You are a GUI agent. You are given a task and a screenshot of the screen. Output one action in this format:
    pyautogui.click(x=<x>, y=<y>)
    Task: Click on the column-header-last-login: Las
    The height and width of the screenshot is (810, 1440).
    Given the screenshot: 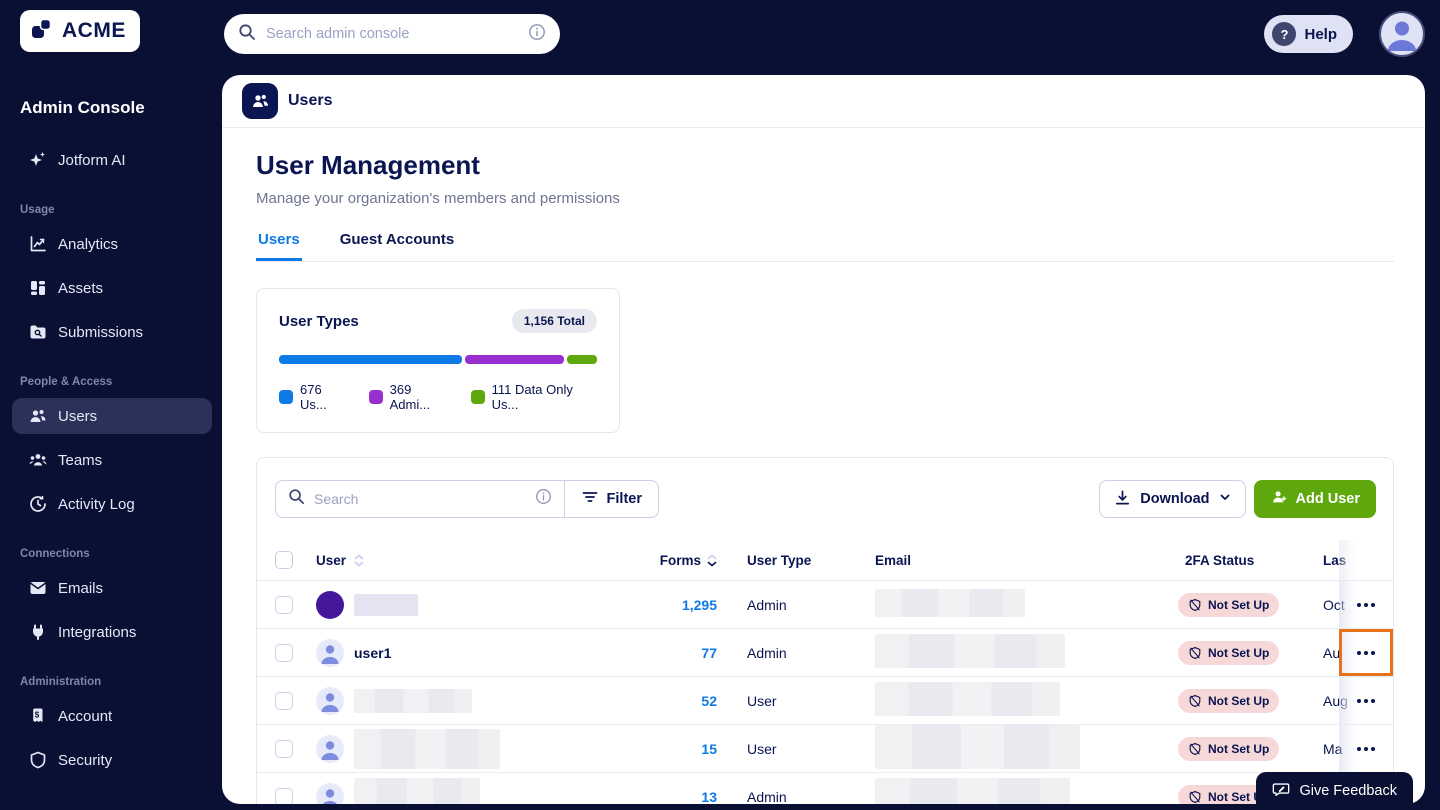 What is the action you would take?
    pyautogui.click(x=1330, y=560)
    